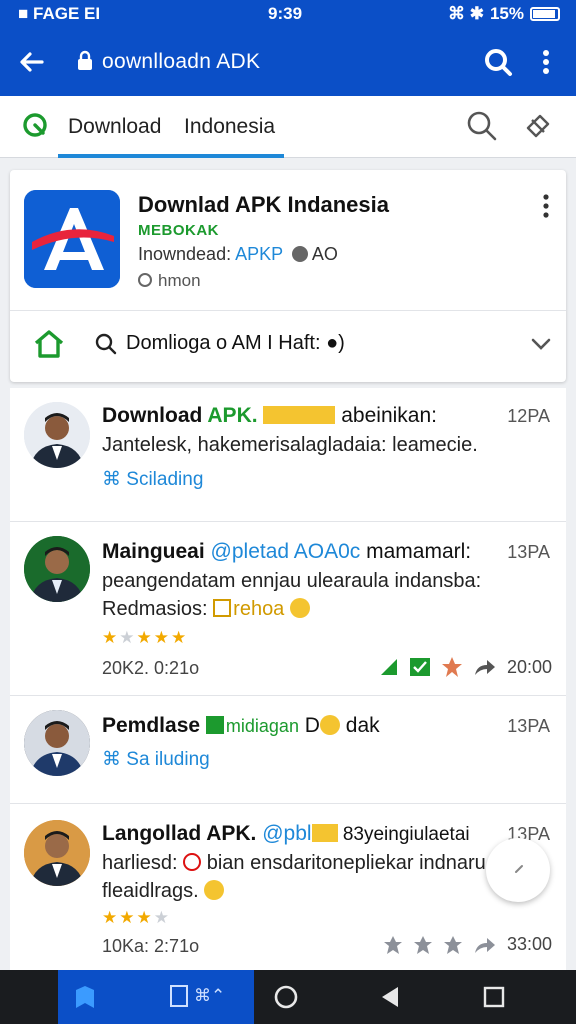 This screenshot has width=576, height=1024. What do you see at coordinates (541, 344) in the screenshot?
I see `chevron-down-icon` at bounding box center [541, 344].